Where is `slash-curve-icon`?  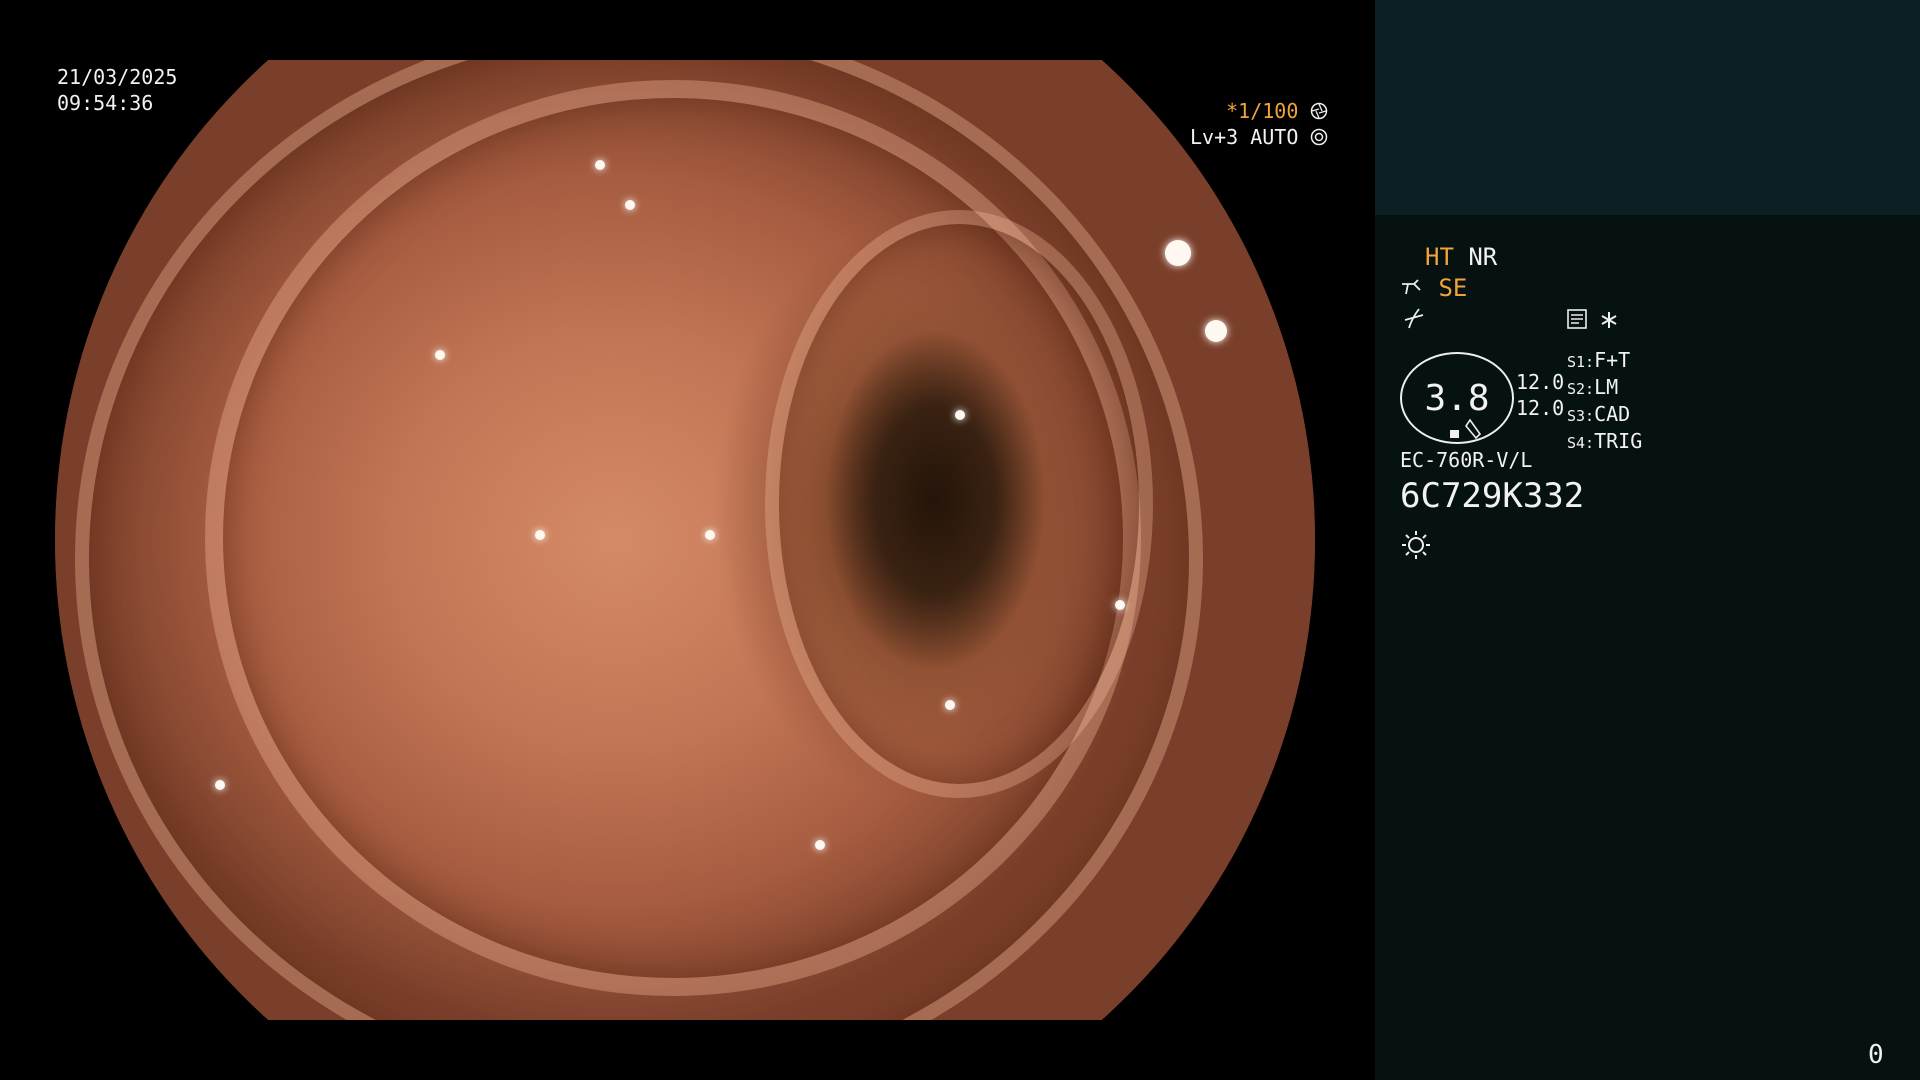 slash-curve-icon is located at coordinates (1414, 318).